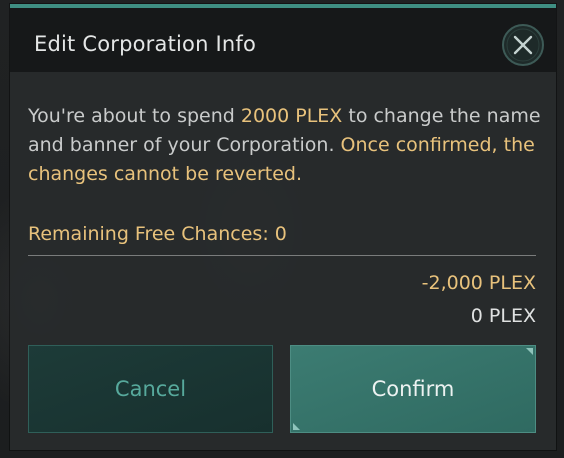 The image size is (564, 458). Describe the element at coordinates (145, 44) in the screenshot. I see `dialog-title: Edit Corporation Info` at that location.